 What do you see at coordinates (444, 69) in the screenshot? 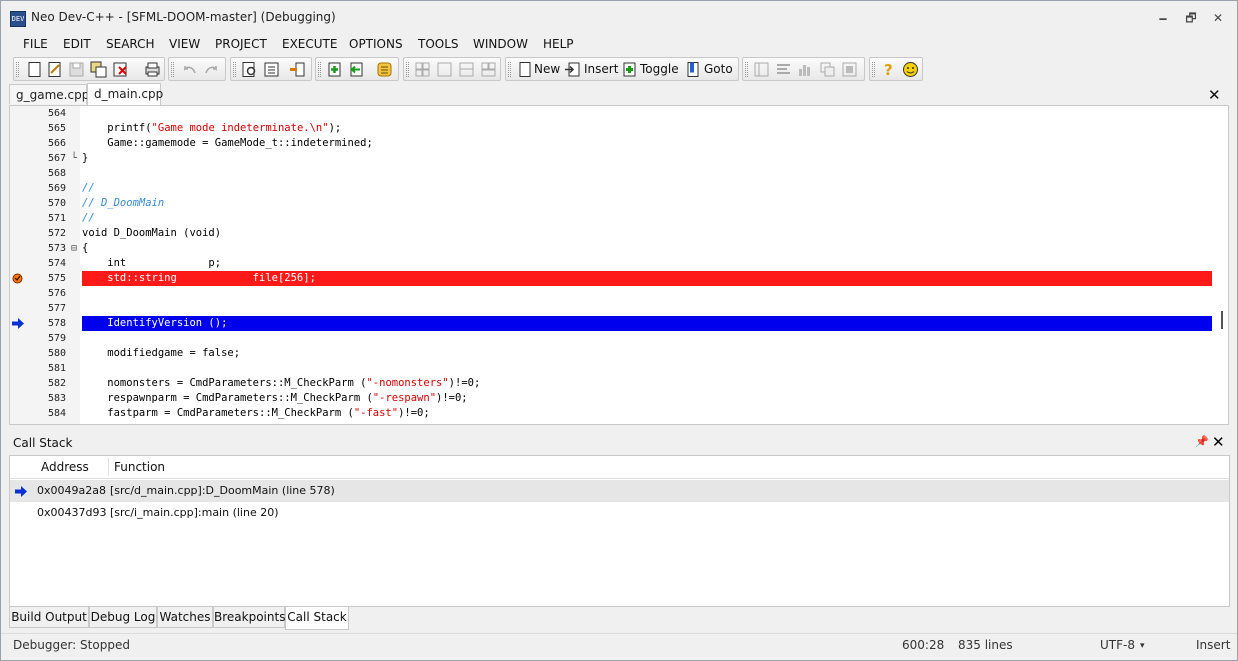
I see `single-view-icon` at bounding box center [444, 69].